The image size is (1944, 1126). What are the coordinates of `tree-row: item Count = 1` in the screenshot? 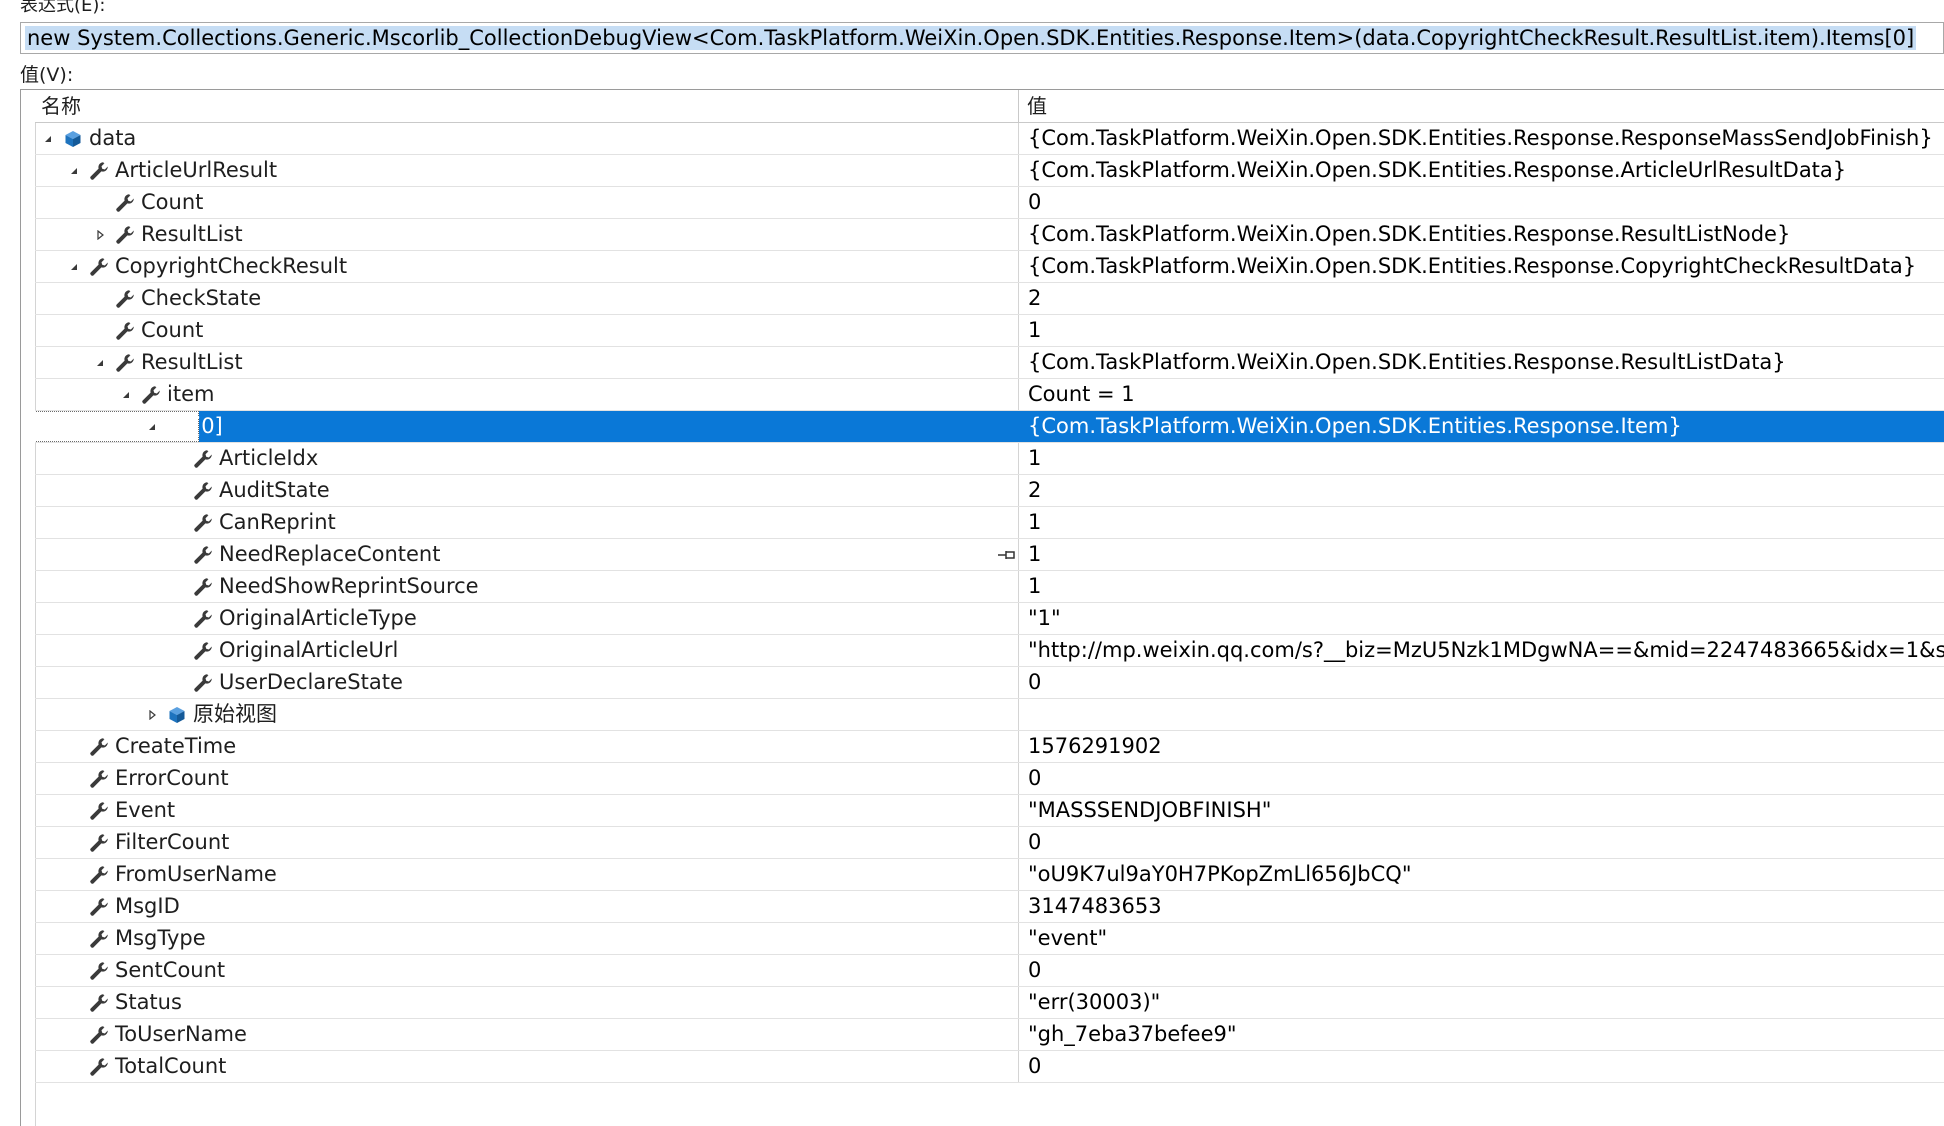 It's located at (989, 395).